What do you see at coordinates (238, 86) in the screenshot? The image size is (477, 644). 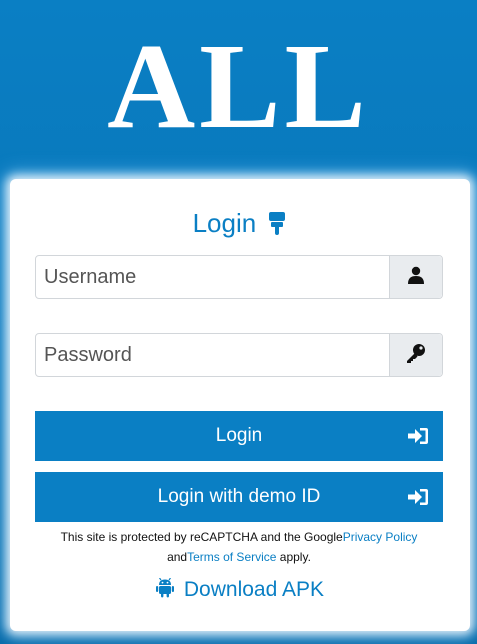 I see `site-logo: ALL` at bounding box center [238, 86].